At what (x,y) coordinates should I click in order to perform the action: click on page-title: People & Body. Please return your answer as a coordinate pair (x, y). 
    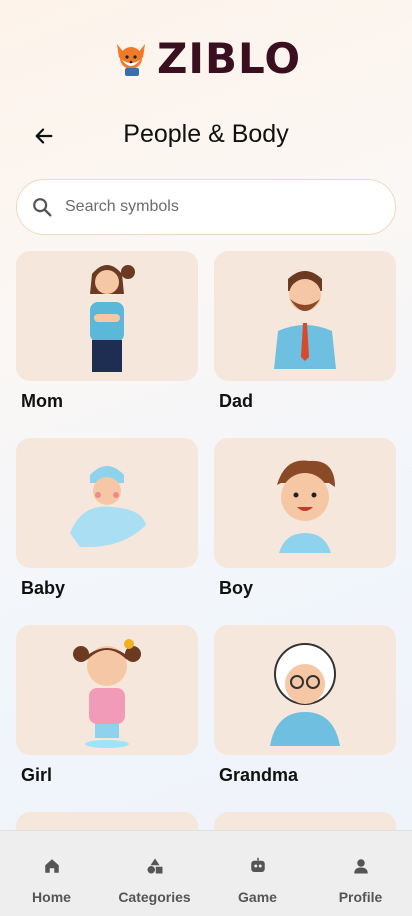
    Looking at the image, I should click on (206, 134).